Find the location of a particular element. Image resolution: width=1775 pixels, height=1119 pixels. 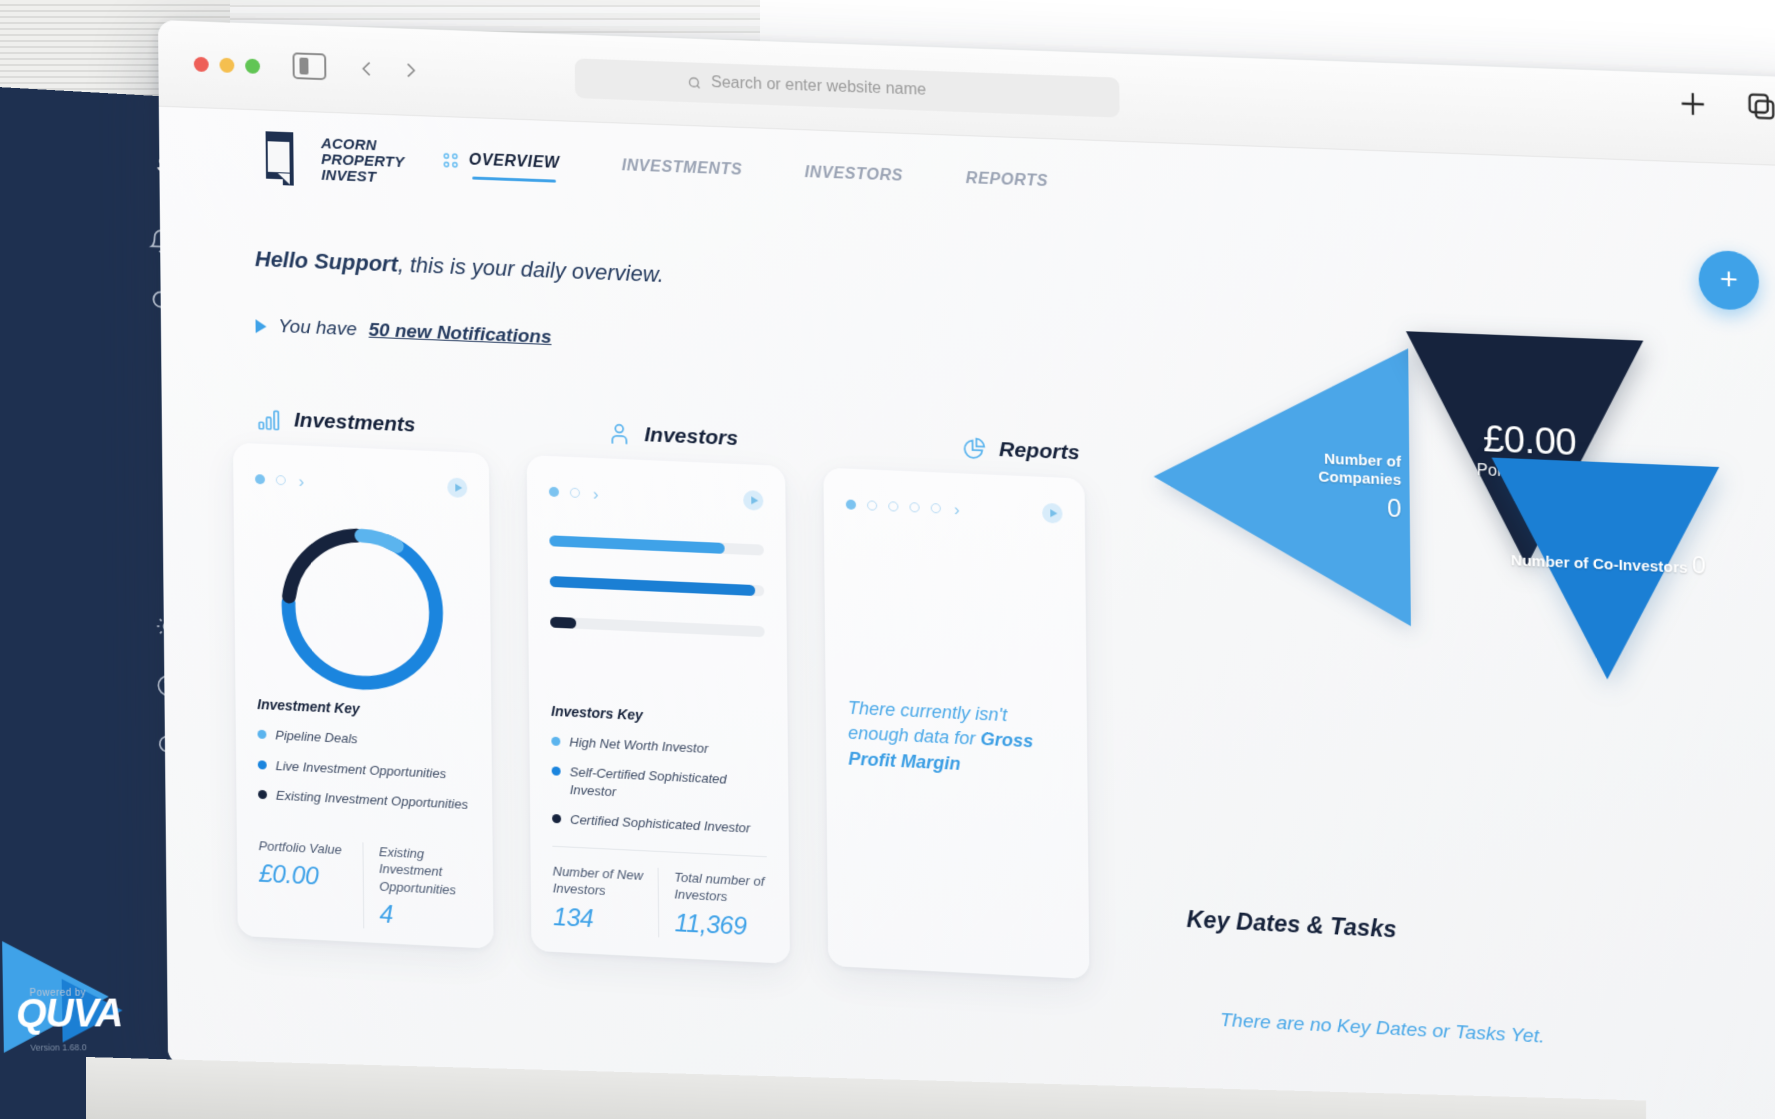

reports-pager: › is located at coordinates (954, 509).